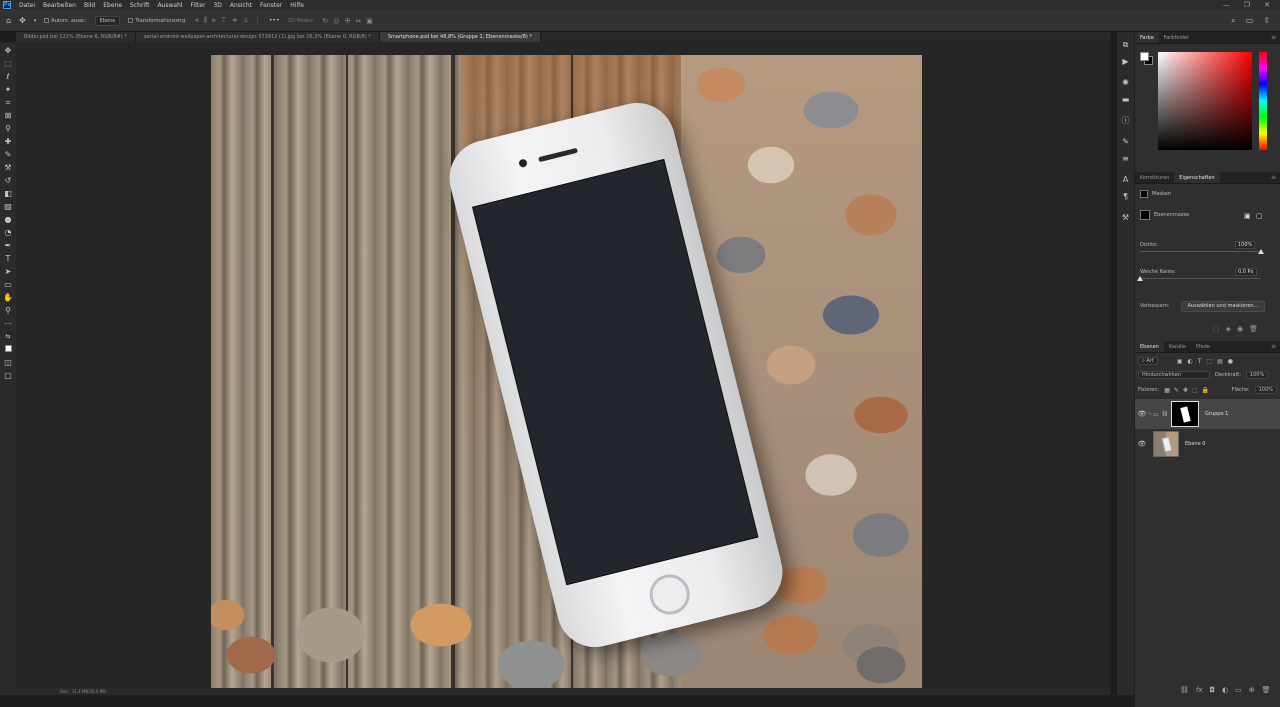 This screenshot has width=1280, height=707. Describe the element at coordinates (8, 206) in the screenshot. I see `gradient-tool-icon: ▨` at that location.